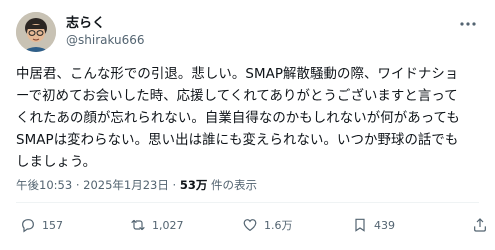  Describe the element at coordinates (138, 225) in the screenshot. I see `retweet-icon` at that location.